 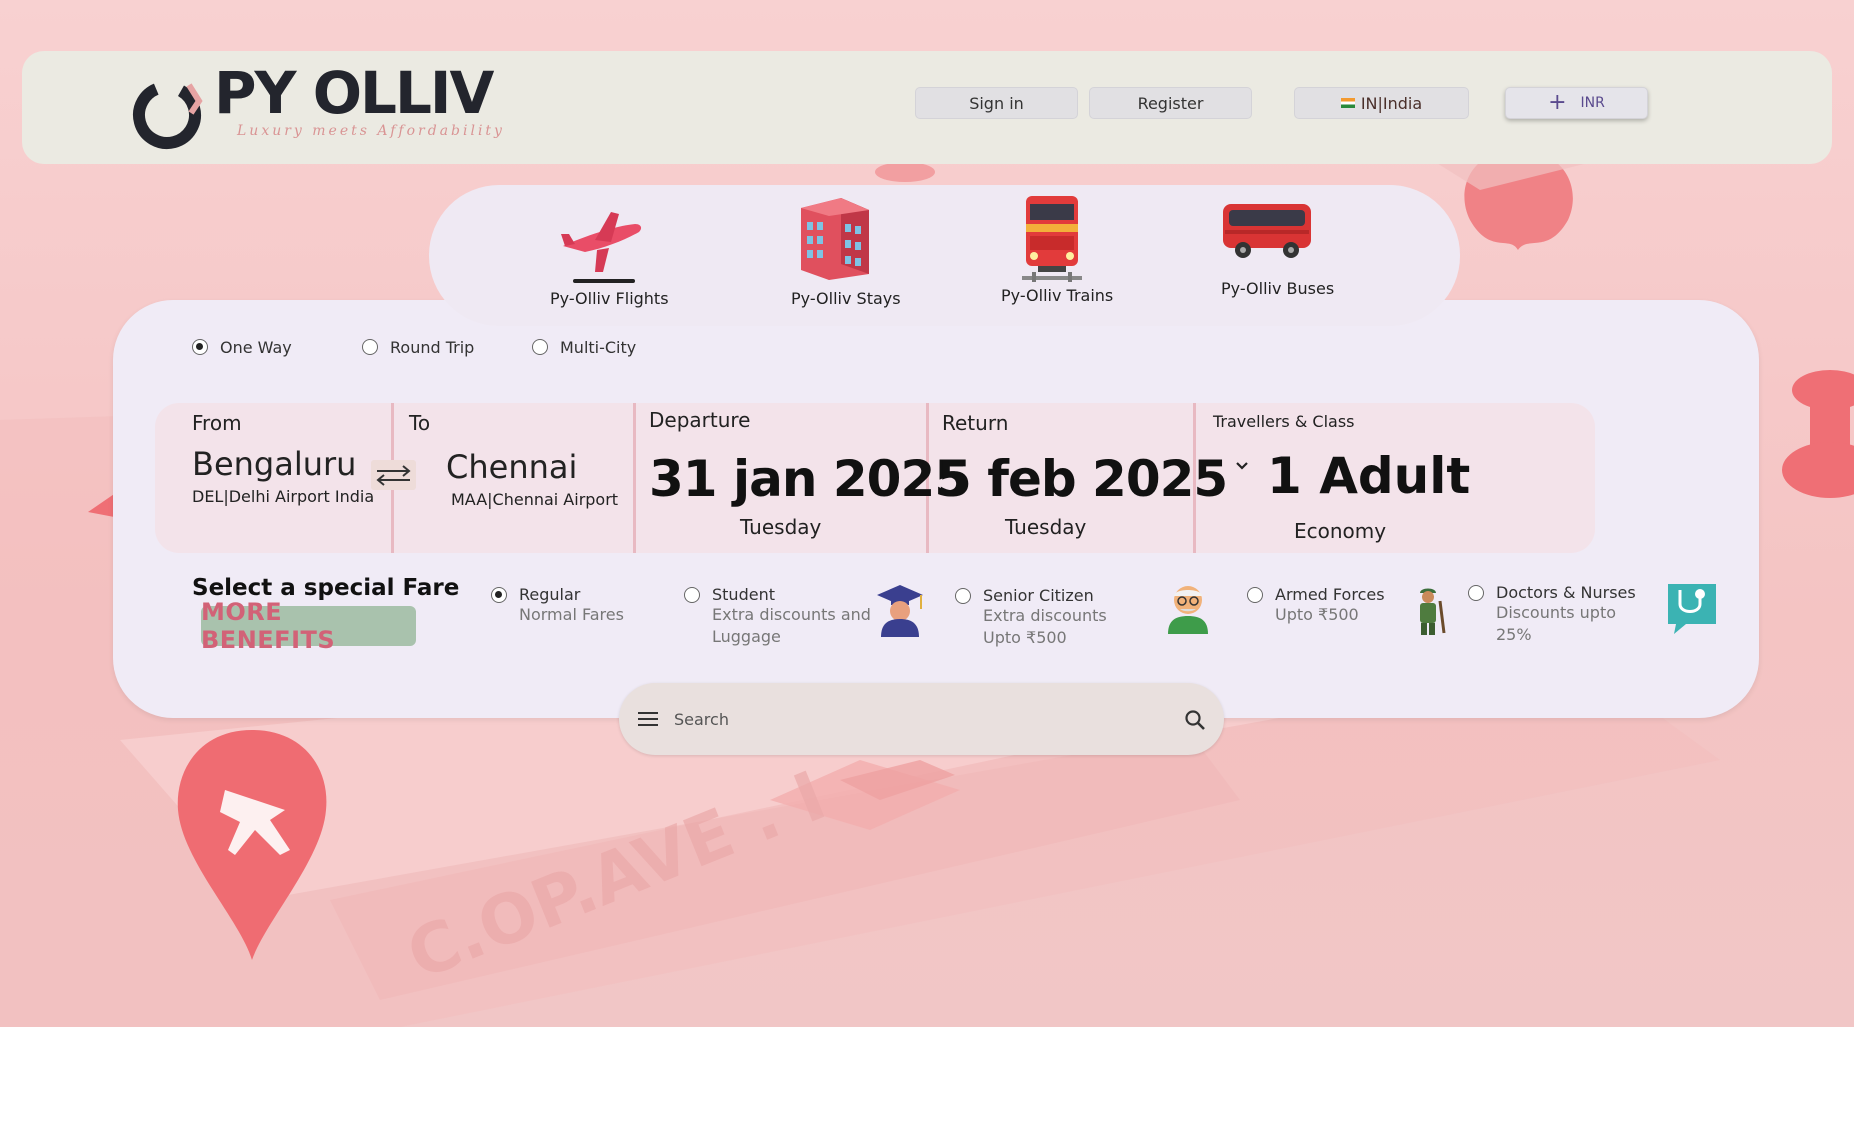 I want to click on round-trip-radio, so click(x=370, y=347).